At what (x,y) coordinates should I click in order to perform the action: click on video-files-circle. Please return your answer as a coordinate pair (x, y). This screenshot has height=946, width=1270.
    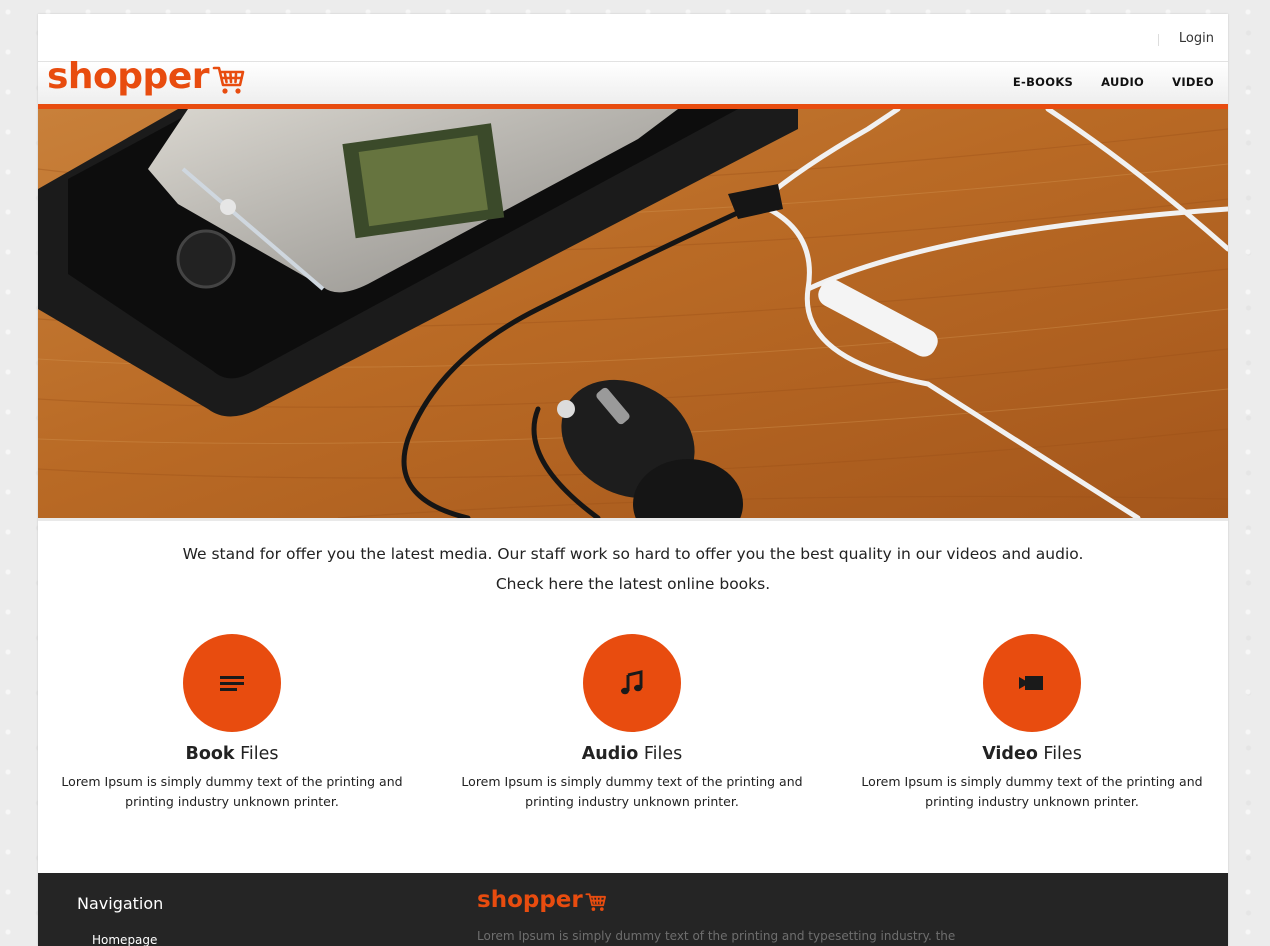
    Looking at the image, I should click on (1032, 683).